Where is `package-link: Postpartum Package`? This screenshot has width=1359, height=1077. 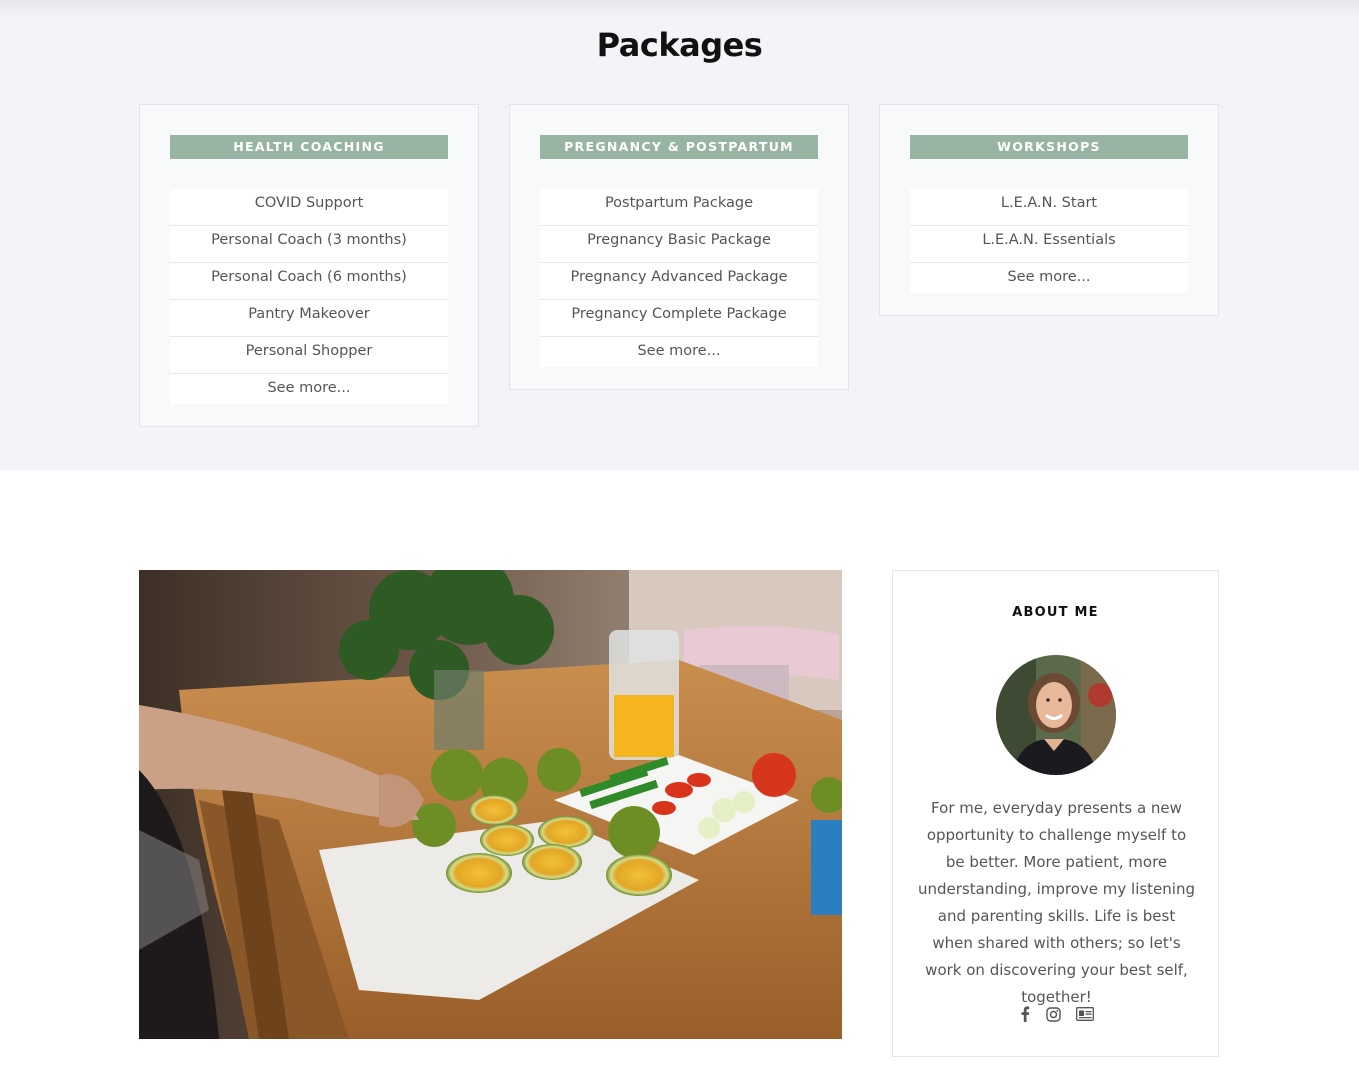
package-link: Postpartum Package is located at coordinates (679, 207).